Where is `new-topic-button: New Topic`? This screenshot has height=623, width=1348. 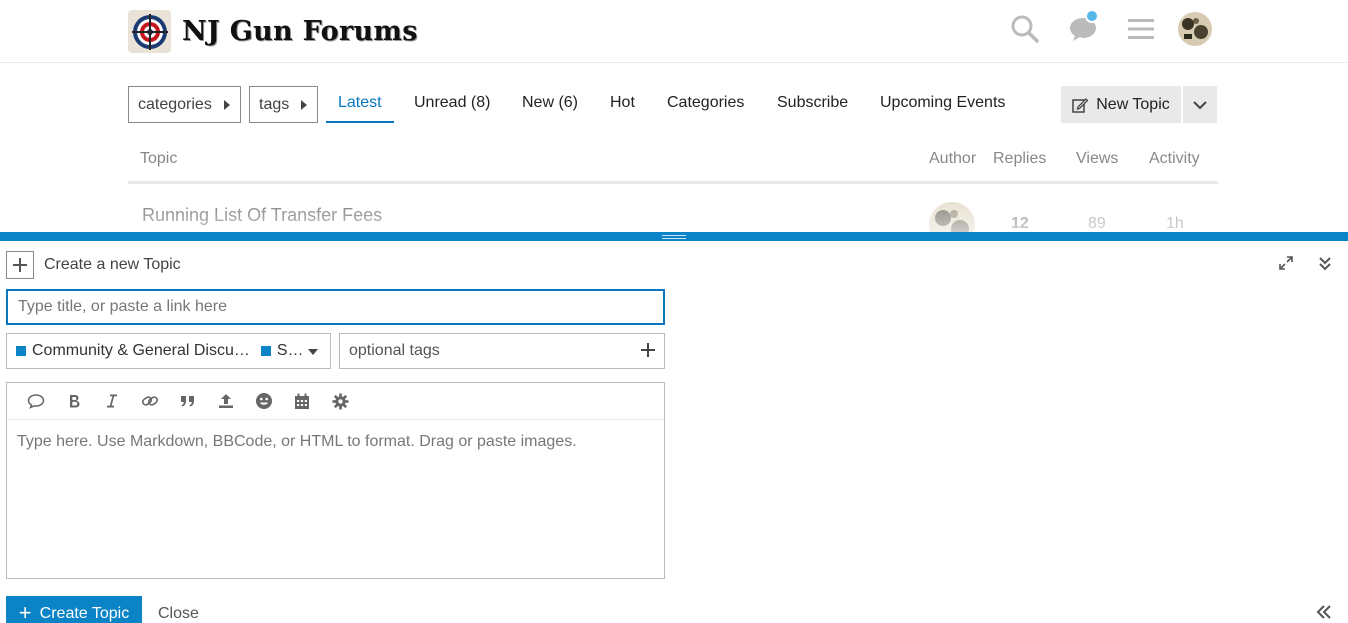
new-topic-button: New Topic is located at coordinates (1121, 104).